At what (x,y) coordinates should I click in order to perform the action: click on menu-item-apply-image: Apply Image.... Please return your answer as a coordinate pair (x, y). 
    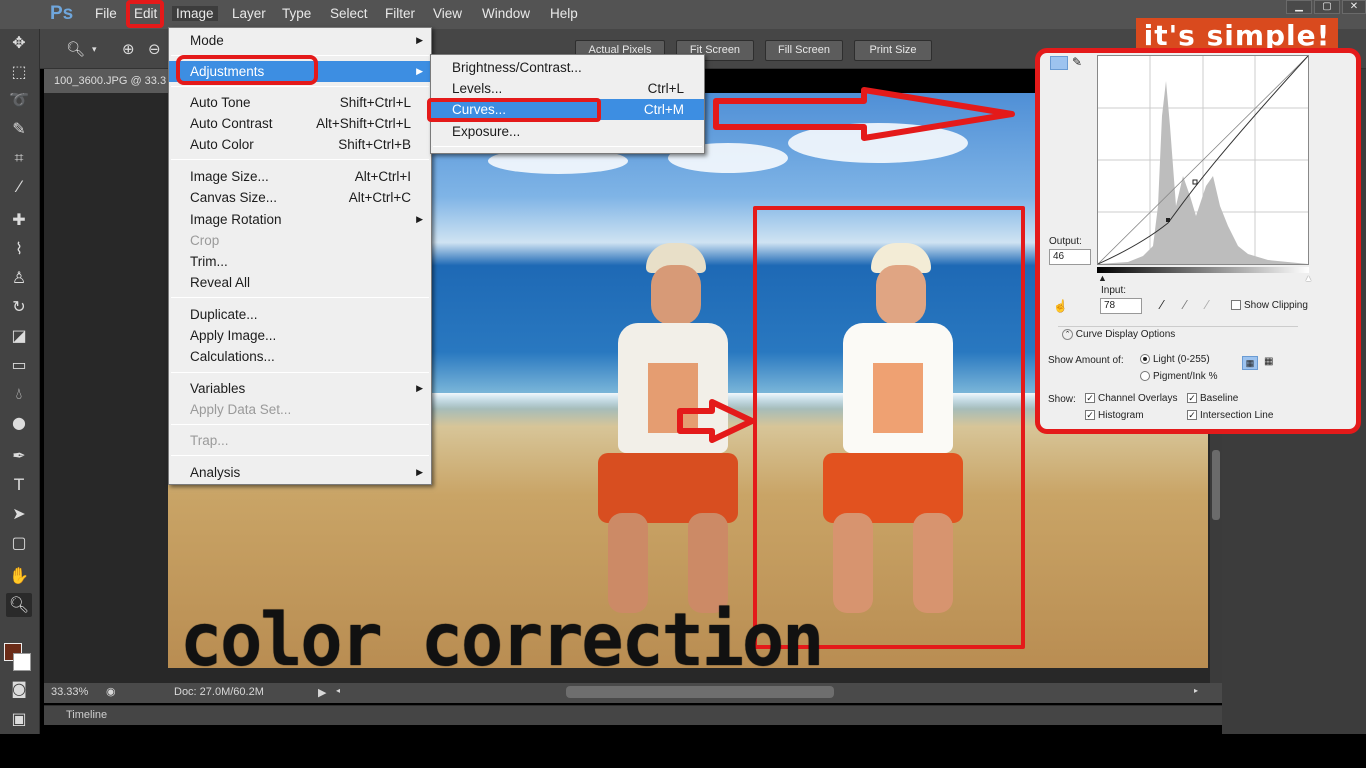
    Looking at the image, I should click on (300, 335).